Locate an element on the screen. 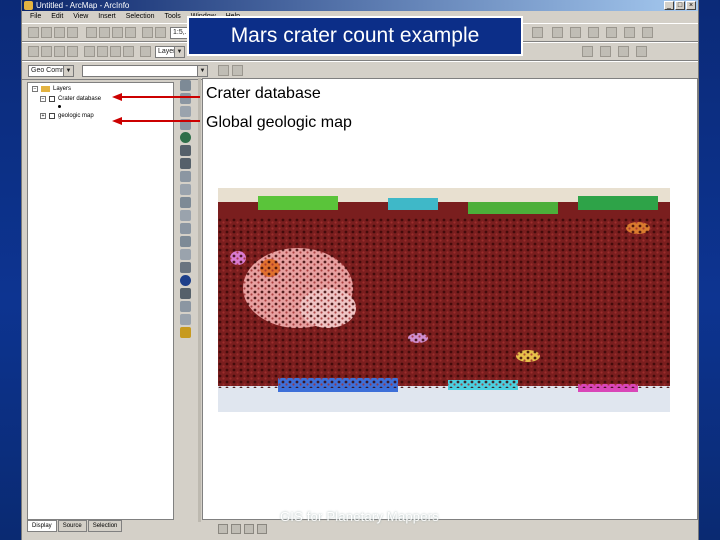 Image resolution: width=720 pixels, height=540 pixels. sketch-properties-icon is located at coordinates (237, 70).